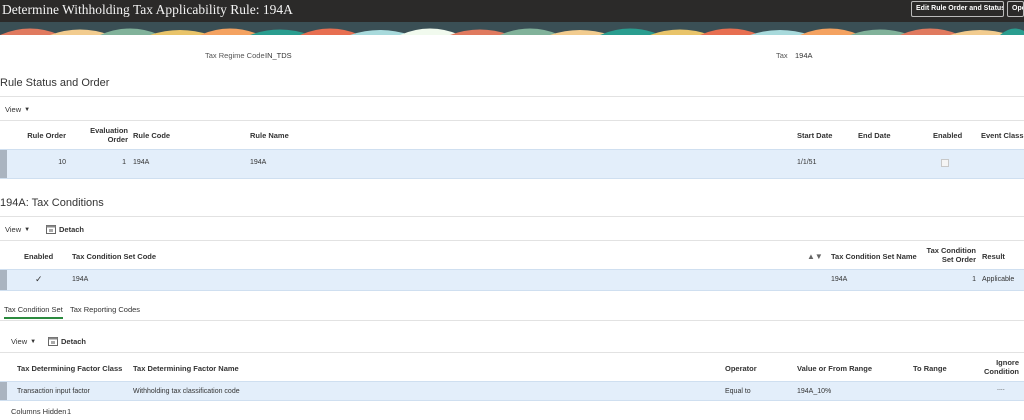 Image resolution: width=1024 pixels, height=420 pixels. Describe the element at coordinates (33, 312) in the screenshot. I see `tab-tax-condition-set: Tax Condition Set` at that location.